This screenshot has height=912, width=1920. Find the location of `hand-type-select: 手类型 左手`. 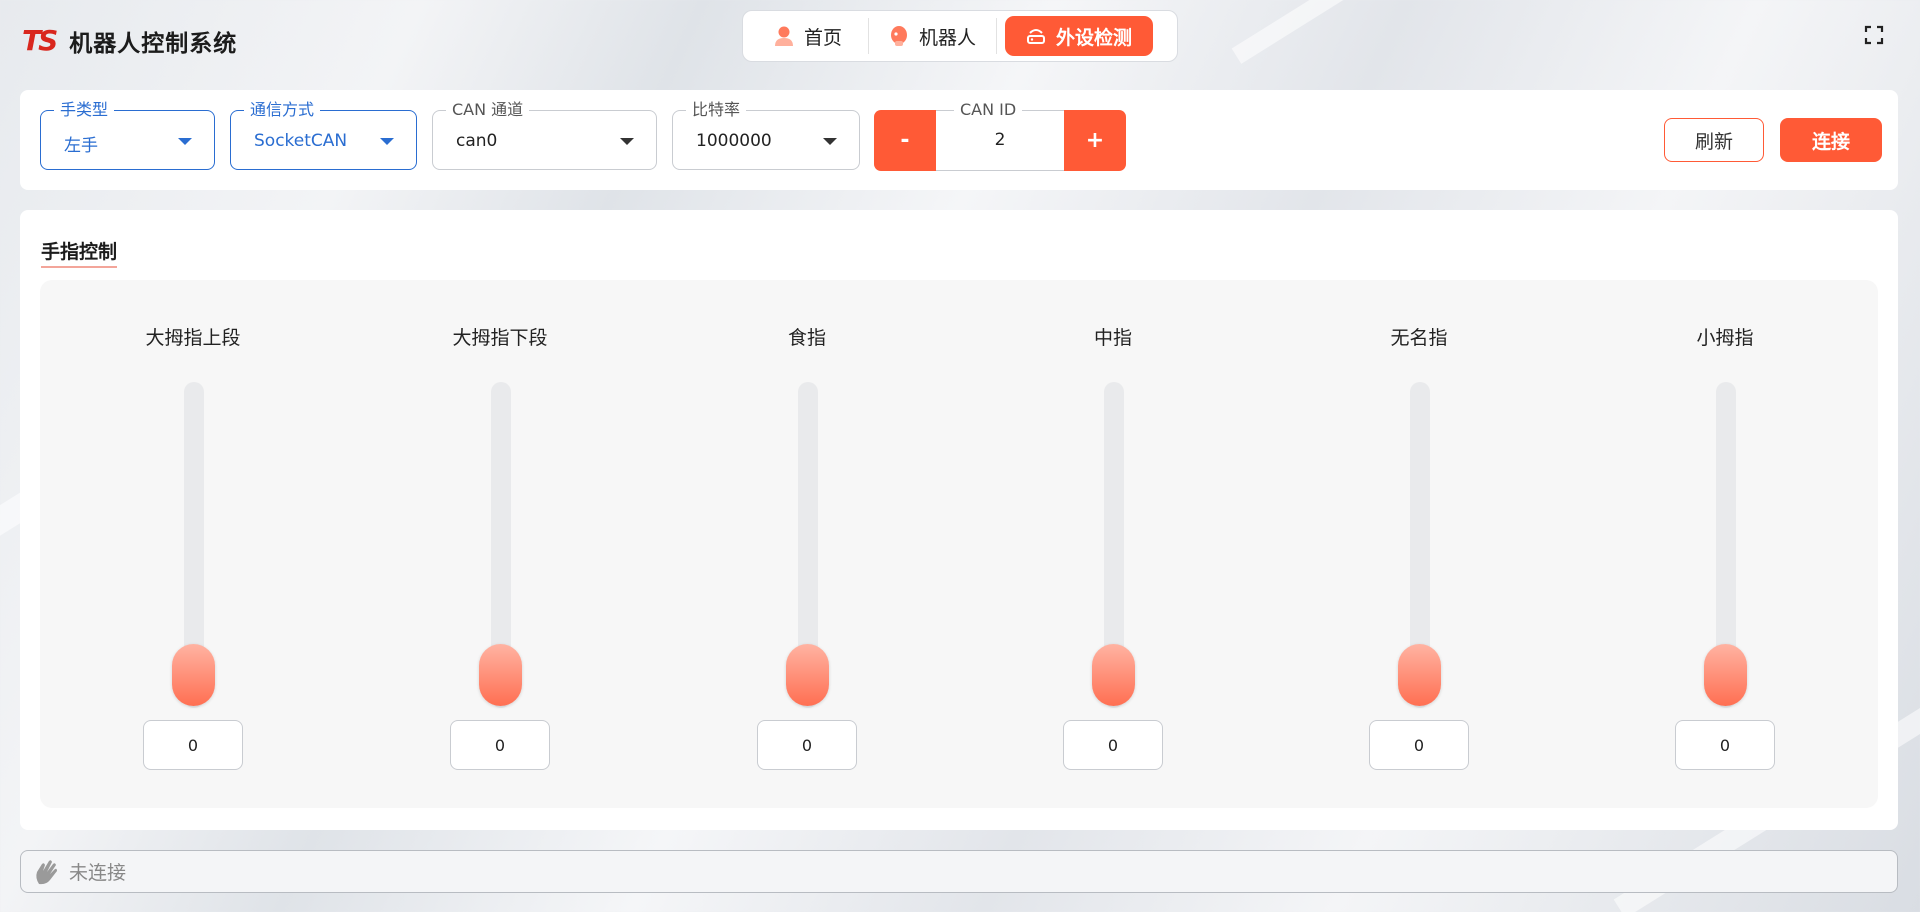

hand-type-select: 手类型 左手 is located at coordinates (127, 135).